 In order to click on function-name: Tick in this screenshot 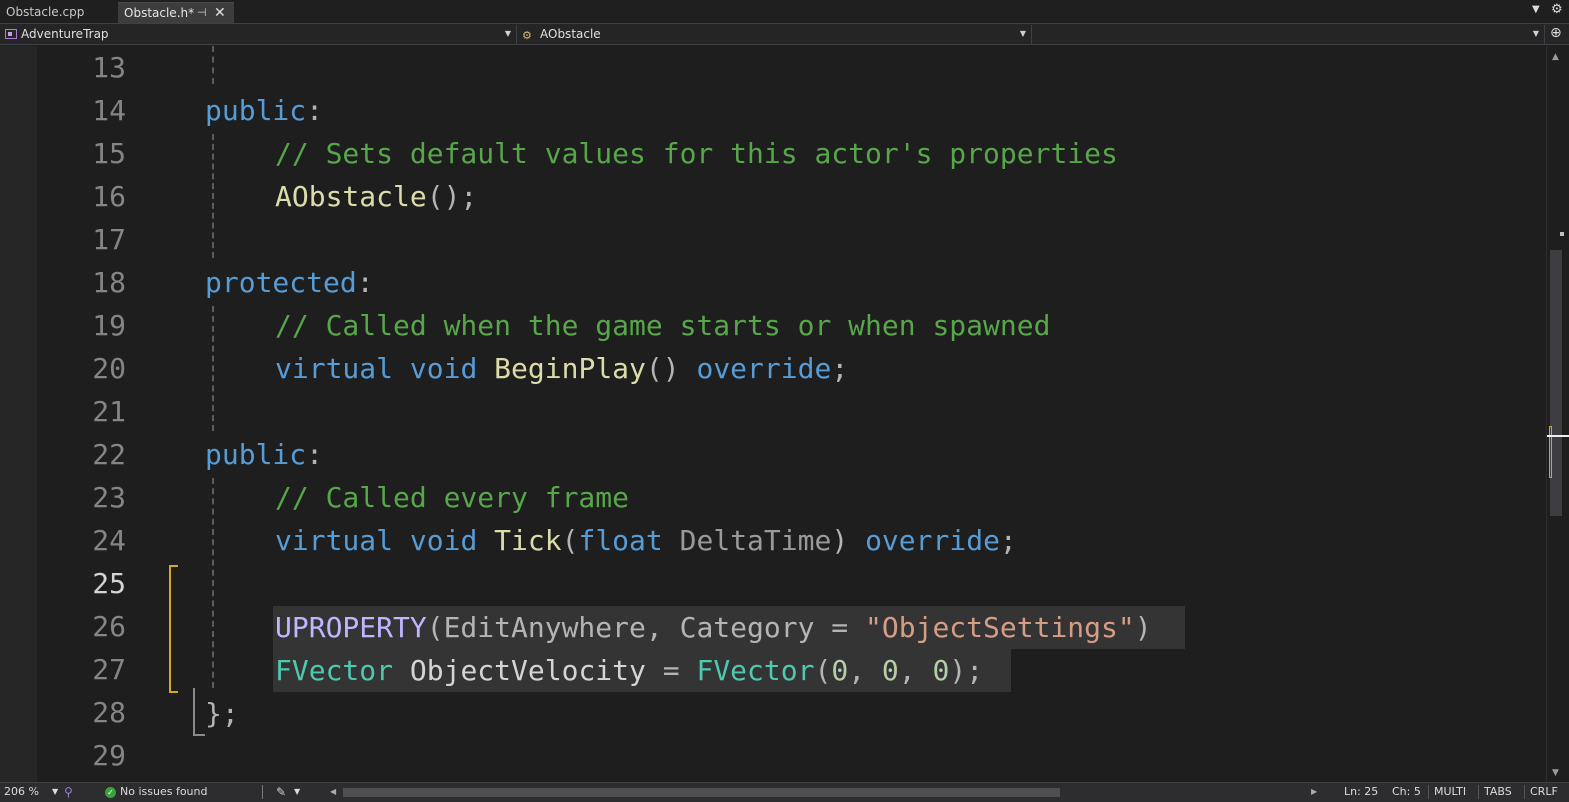, I will do `click(528, 540)`.